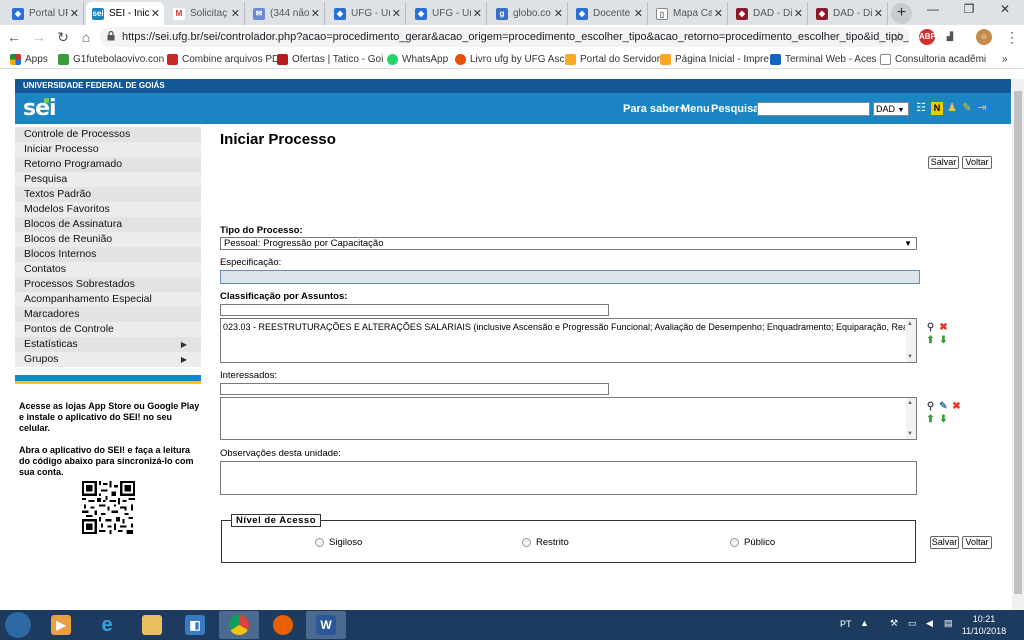 The image size is (1024, 640). Describe the element at coordinates (414, 389) in the screenshot. I see `interessados-input` at that location.